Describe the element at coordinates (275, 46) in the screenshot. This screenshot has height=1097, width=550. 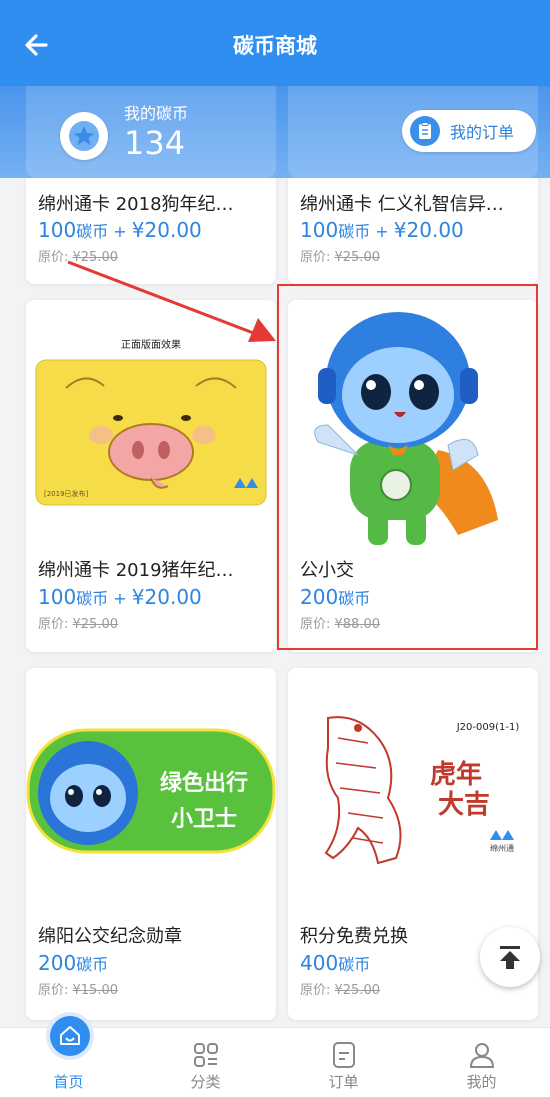
I see `page-title: 碳币商城` at that location.